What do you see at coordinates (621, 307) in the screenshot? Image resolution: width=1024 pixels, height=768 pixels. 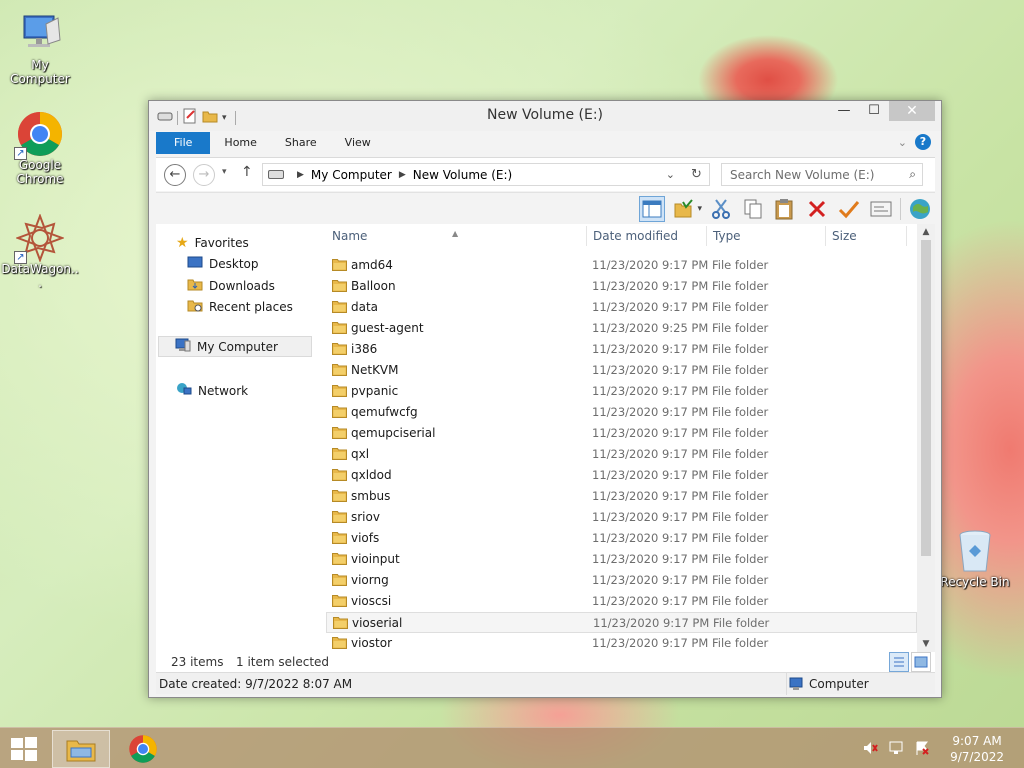 I see `file-row: data 11/23/2020 9:17 PM File folder` at bounding box center [621, 307].